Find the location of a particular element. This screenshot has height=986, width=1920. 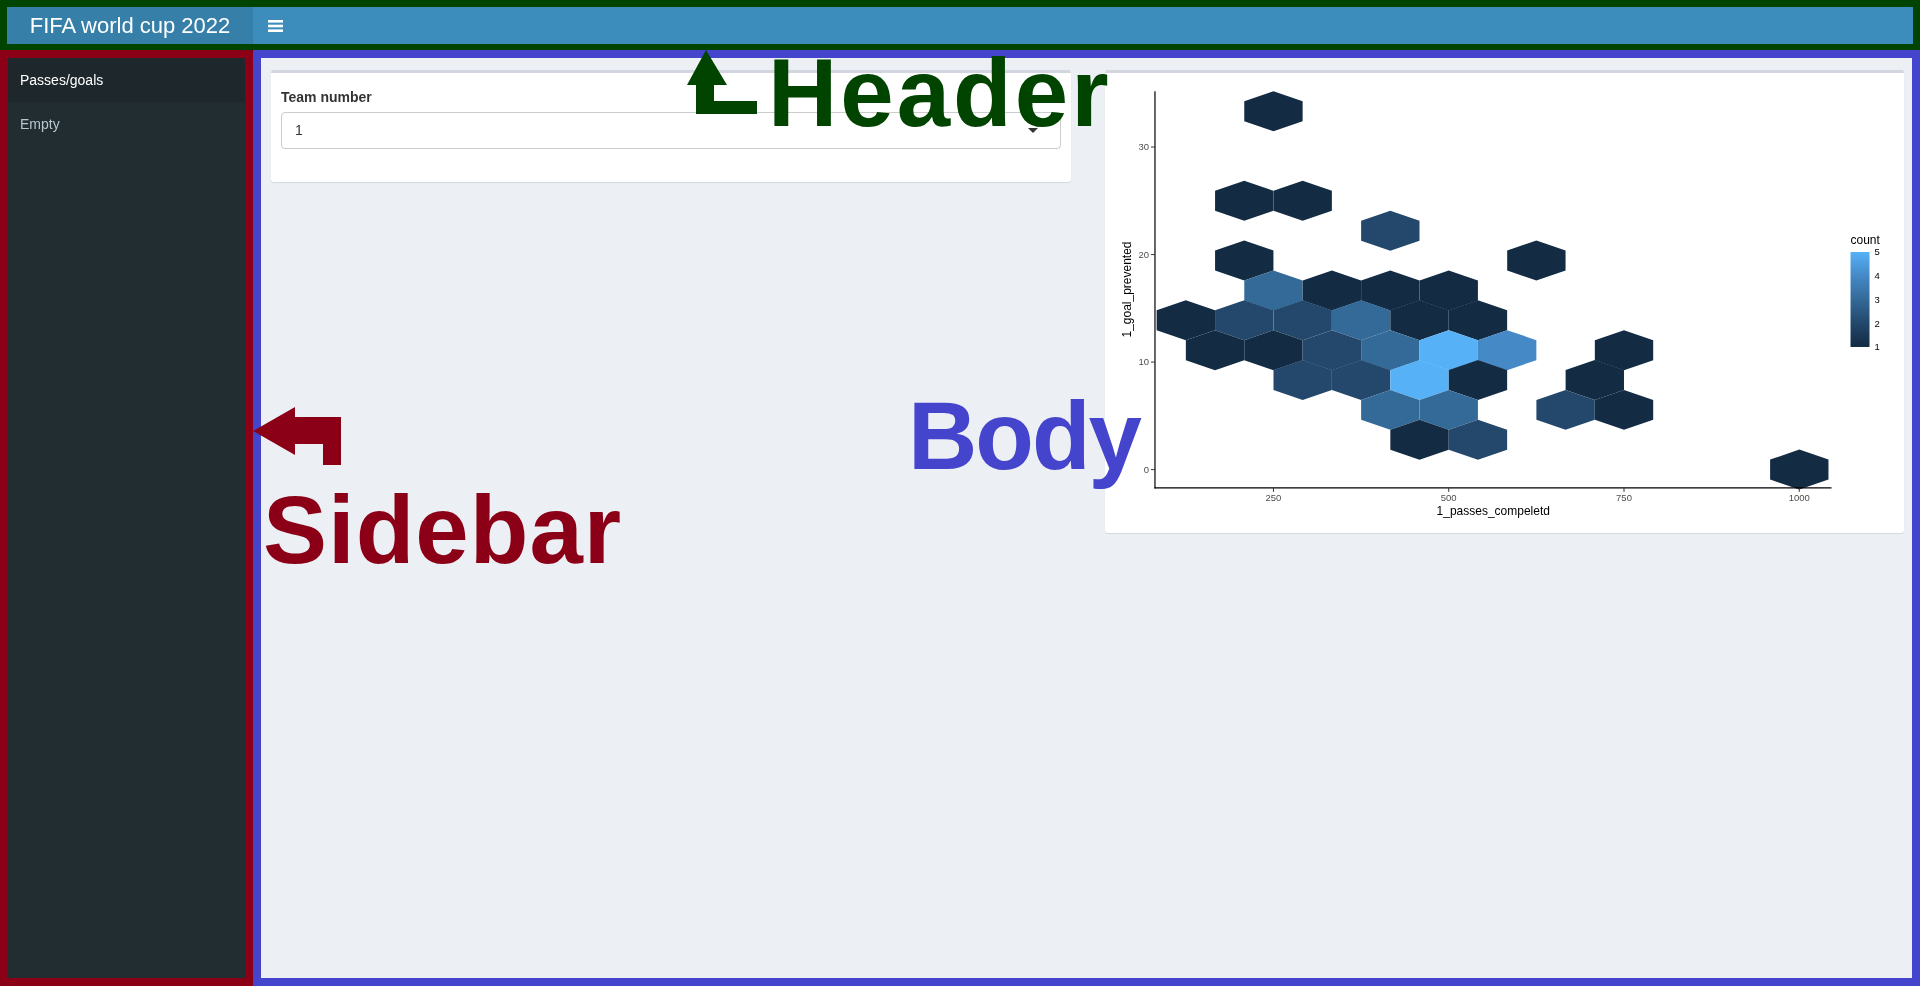

axis-tick-label: 250 is located at coordinates (1273, 497).